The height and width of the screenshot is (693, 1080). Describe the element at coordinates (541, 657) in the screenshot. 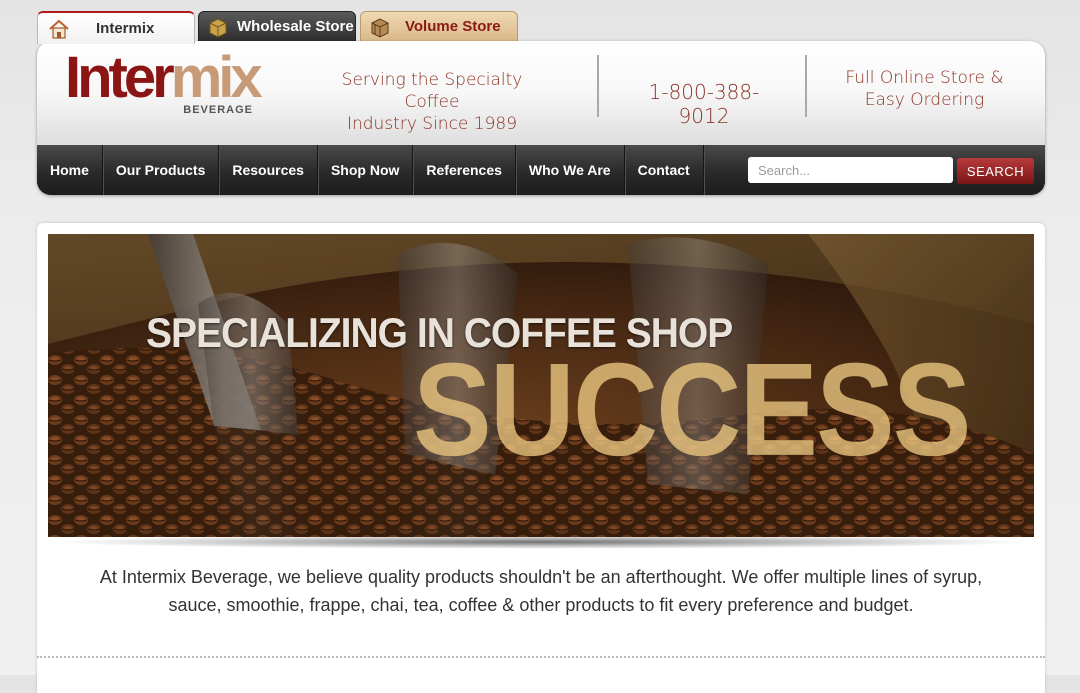

I see `section-divider` at that location.